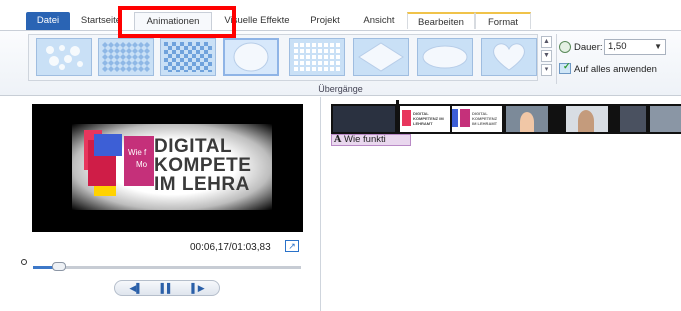  Describe the element at coordinates (617, 46) in the screenshot. I see `duration-value: 1,50` at that location.